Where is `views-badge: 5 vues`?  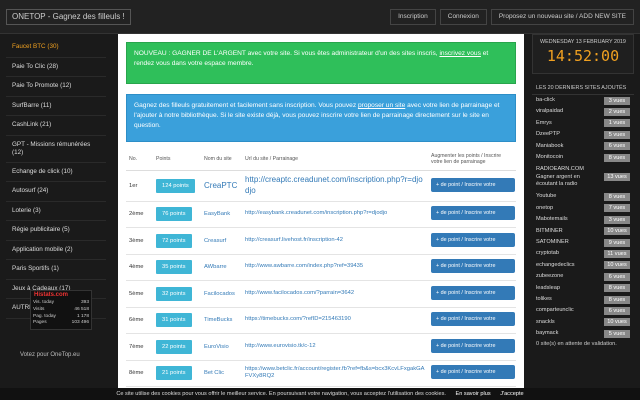 views-badge: 5 vues is located at coordinates (617, 333).